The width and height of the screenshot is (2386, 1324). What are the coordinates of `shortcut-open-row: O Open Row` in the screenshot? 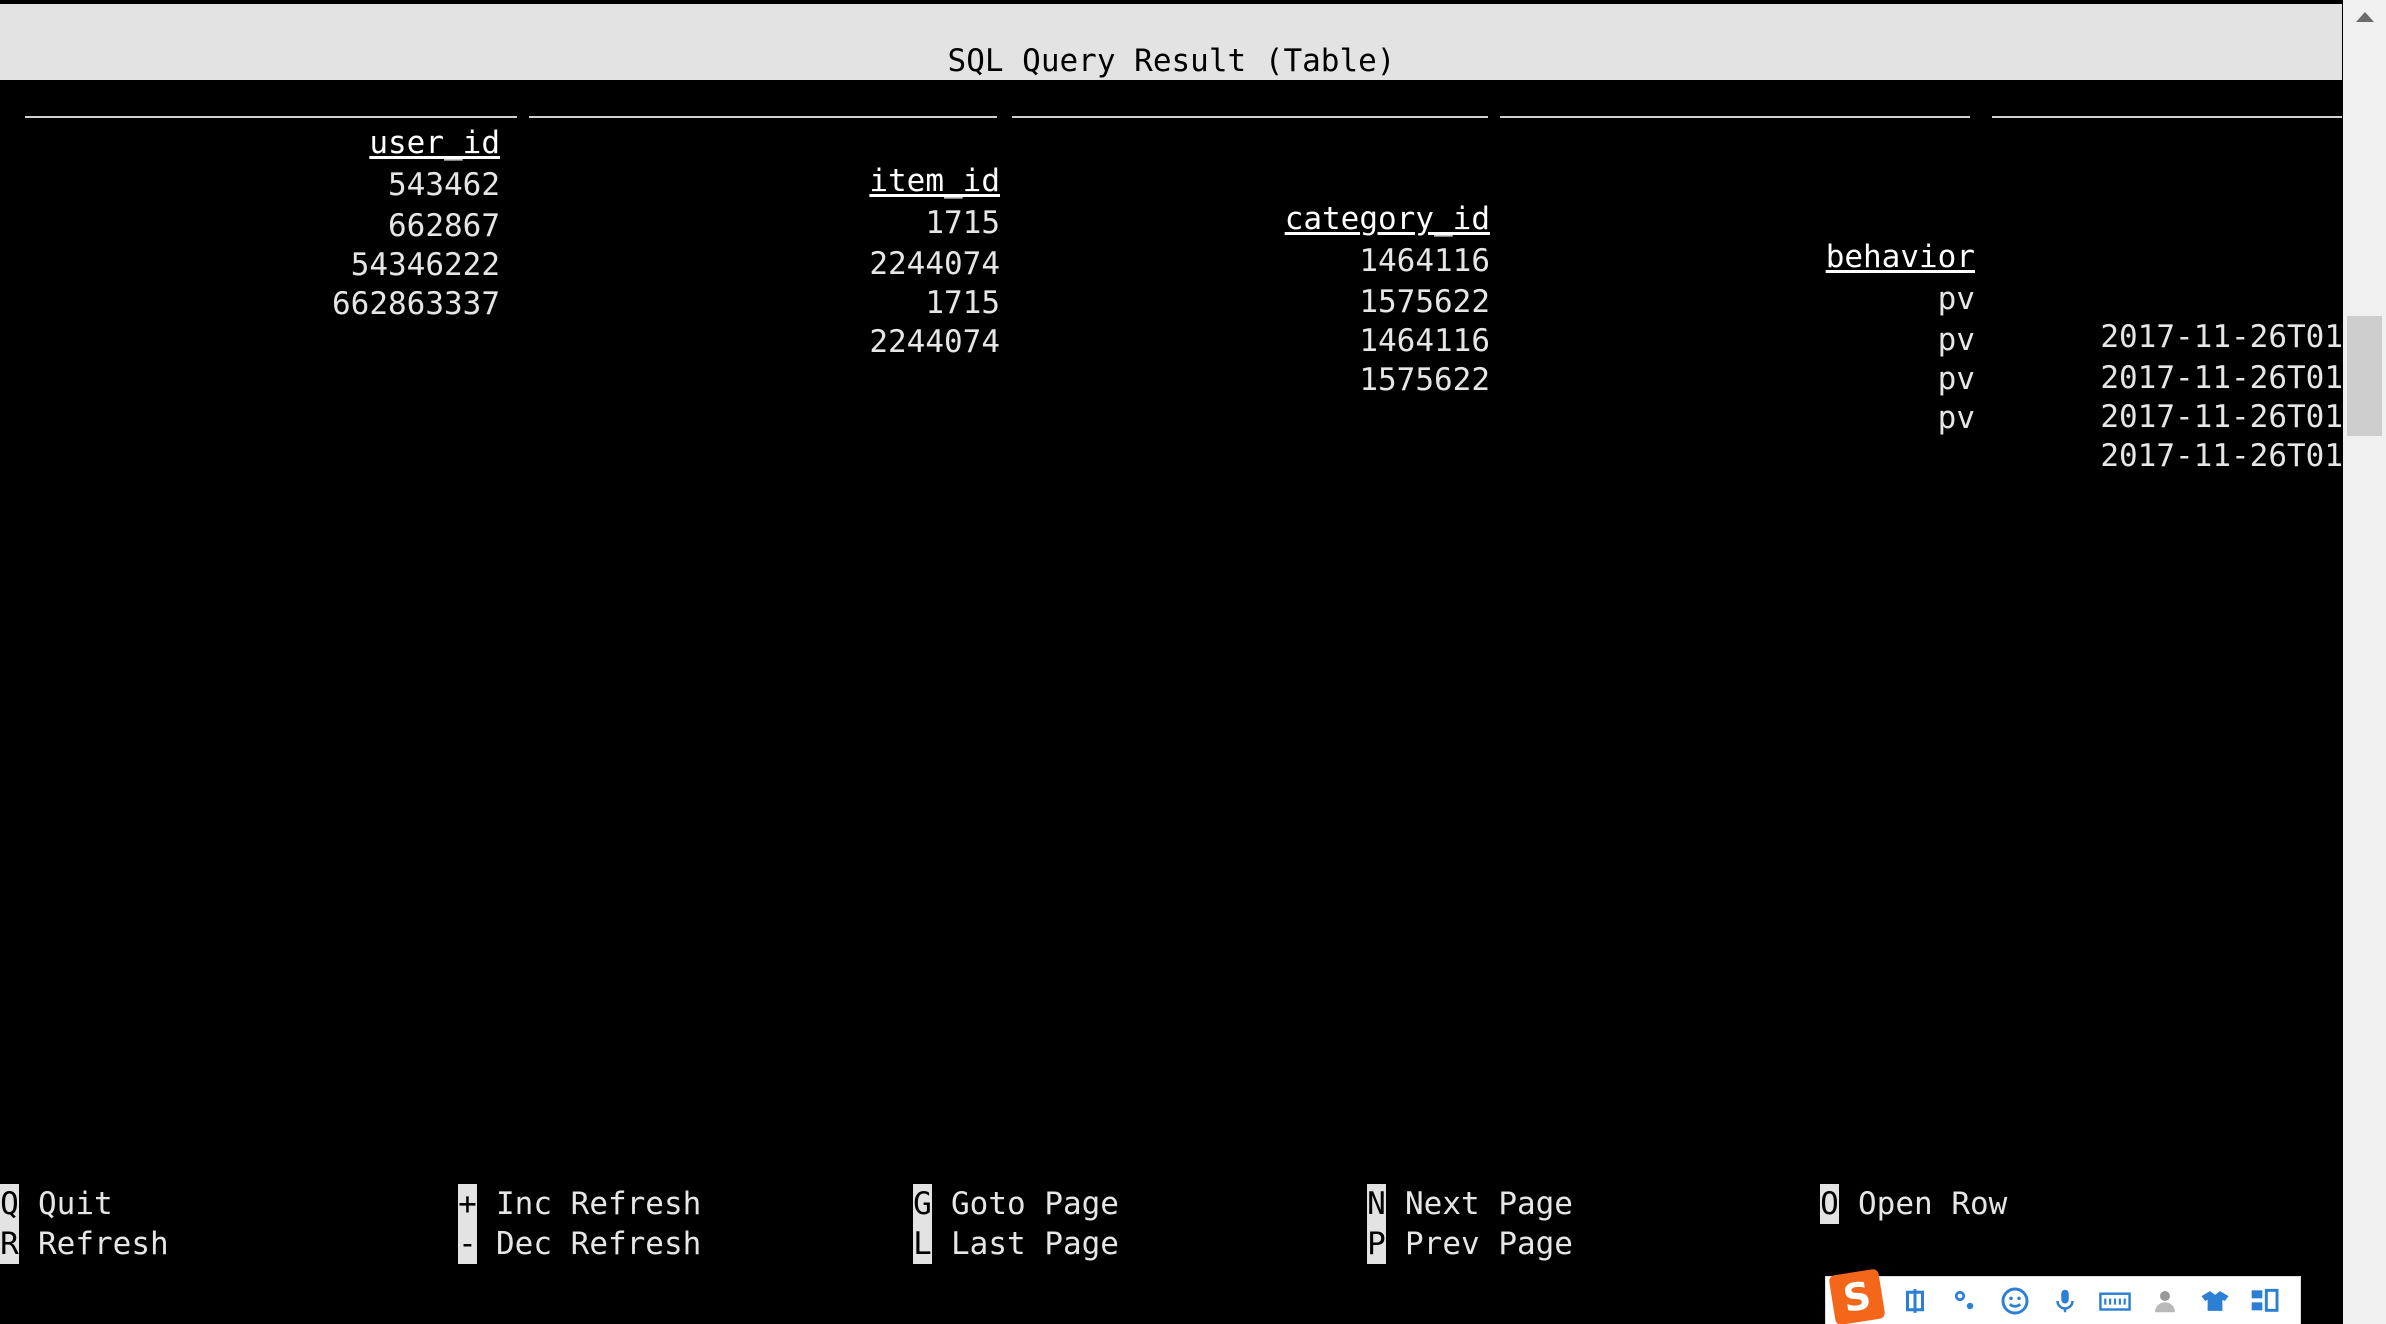 It's located at (1913, 1204).